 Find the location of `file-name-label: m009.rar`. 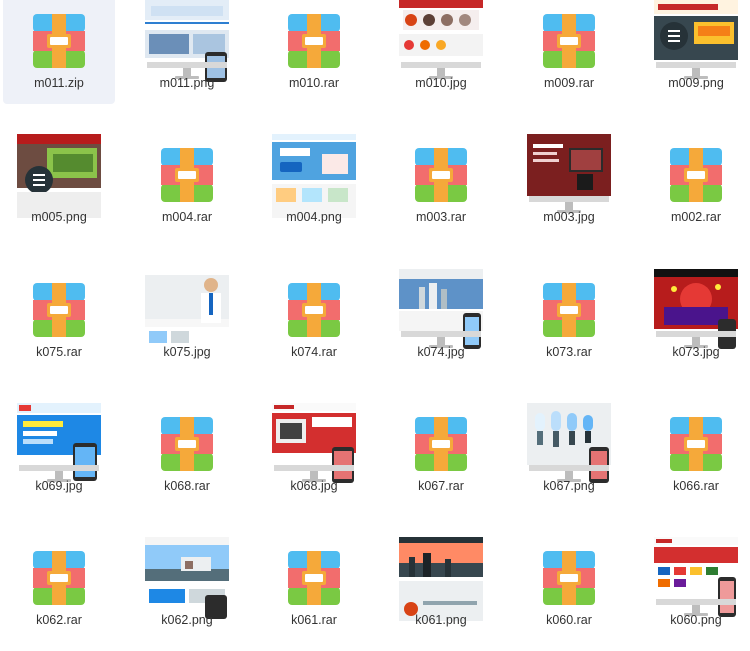

file-name-label: m009.rar is located at coordinates (569, 83).